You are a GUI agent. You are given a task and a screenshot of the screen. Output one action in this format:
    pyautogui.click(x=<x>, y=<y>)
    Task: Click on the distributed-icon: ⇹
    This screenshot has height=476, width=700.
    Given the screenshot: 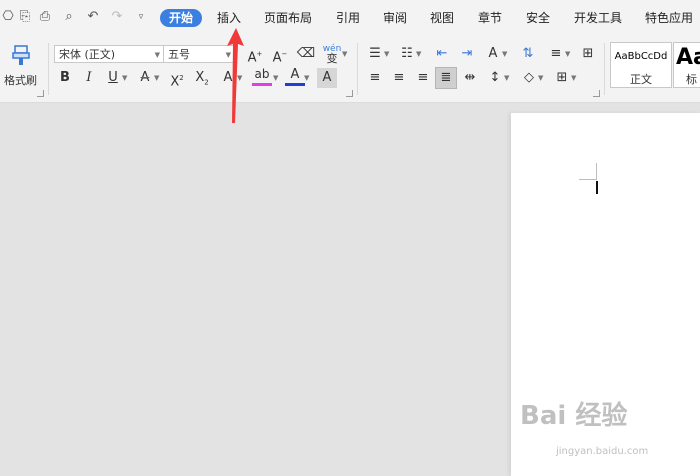 What is the action you would take?
    pyautogui.click(x=470, y=78)
    